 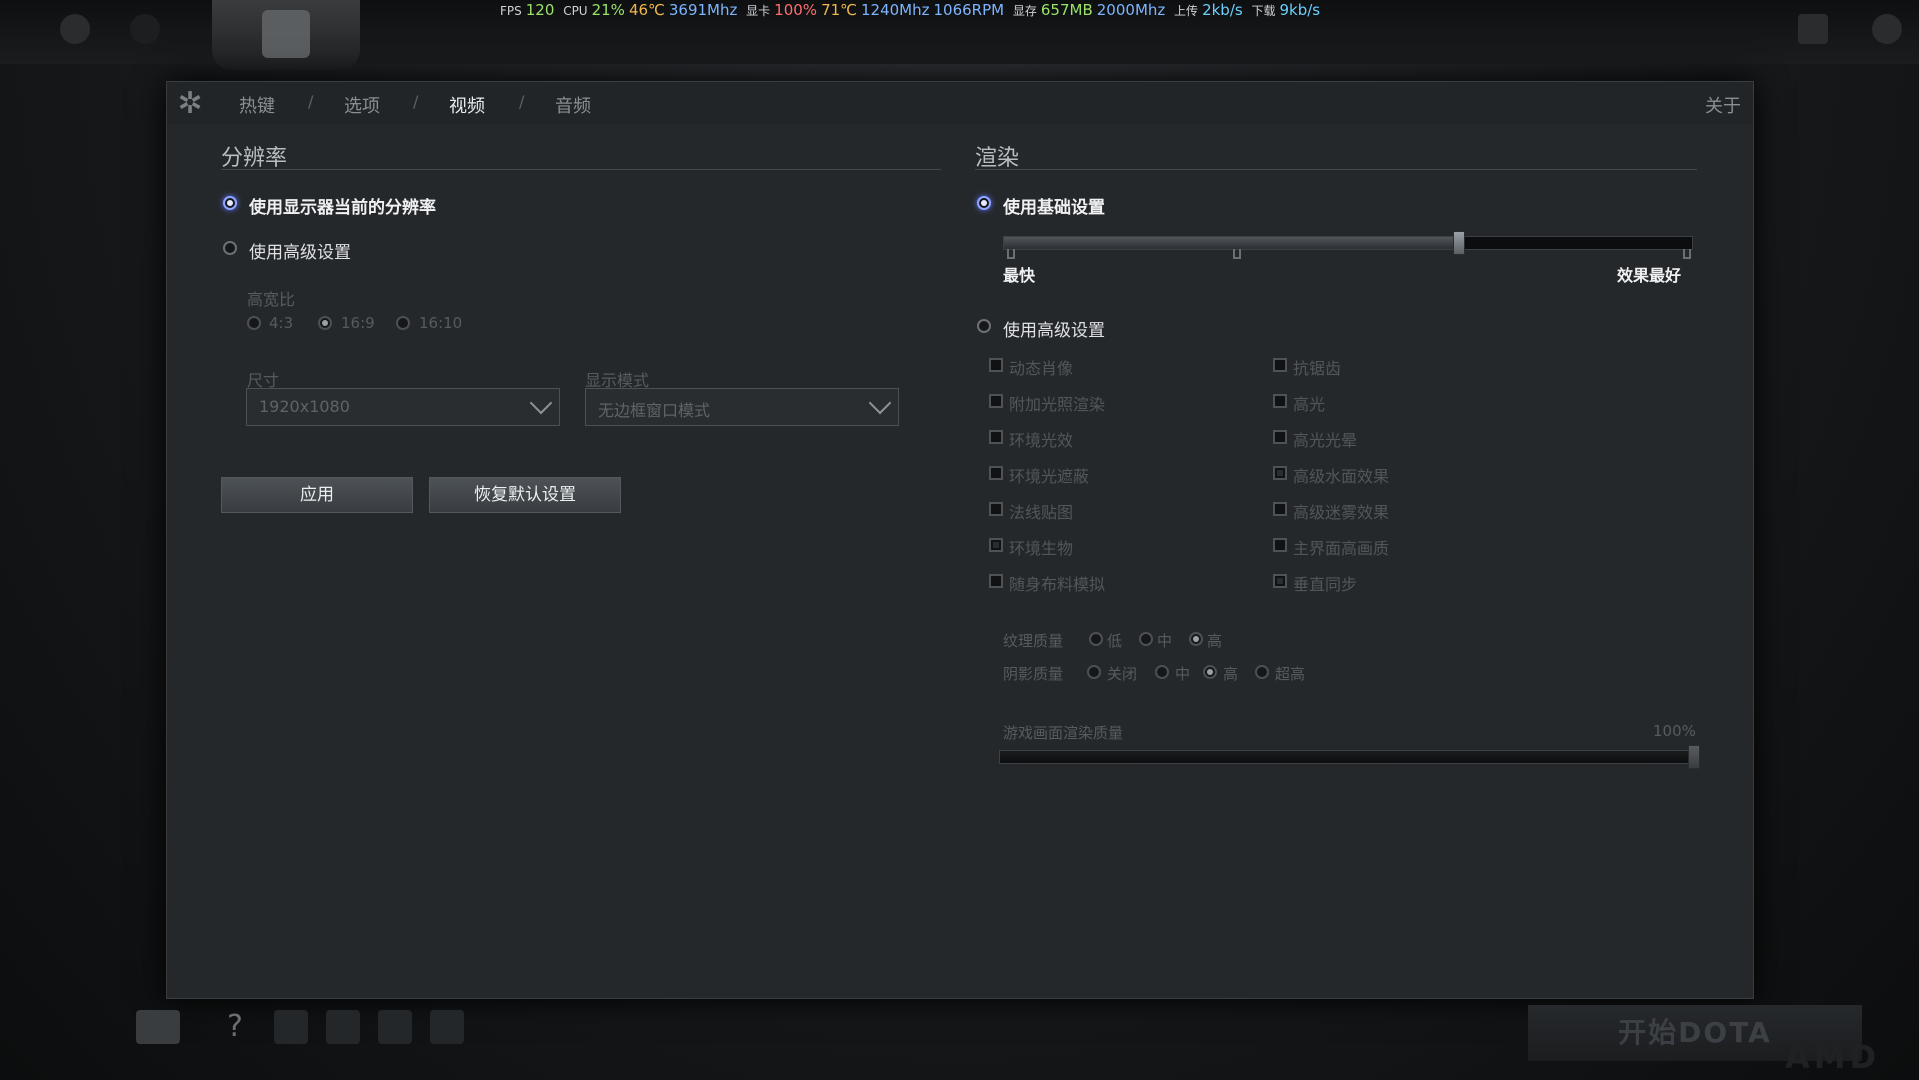 I want to click on render-title: 渲染, so click(x=997, y=158).